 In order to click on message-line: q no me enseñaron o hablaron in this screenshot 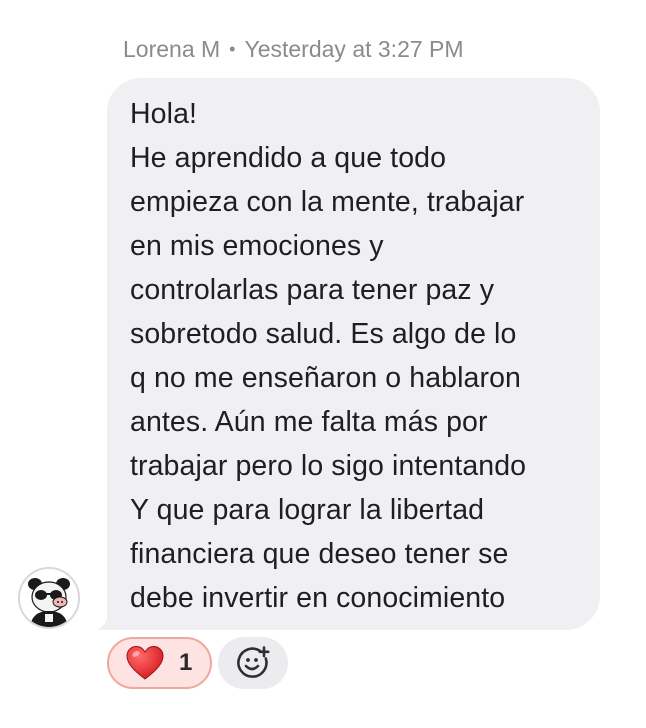, I will do `click(326, 378)`.